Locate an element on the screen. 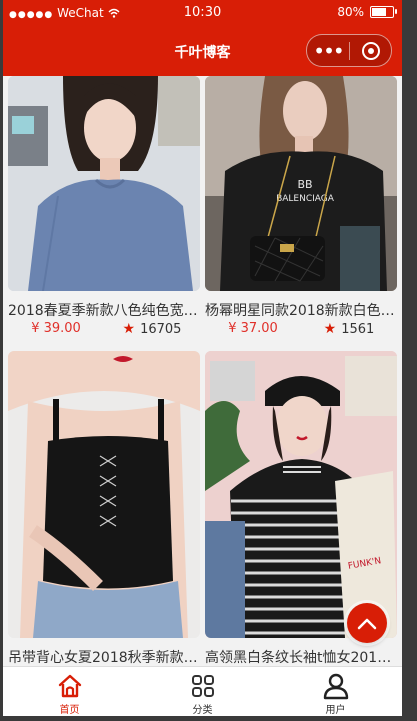  battery-icon is located at coordinates (383, 12).